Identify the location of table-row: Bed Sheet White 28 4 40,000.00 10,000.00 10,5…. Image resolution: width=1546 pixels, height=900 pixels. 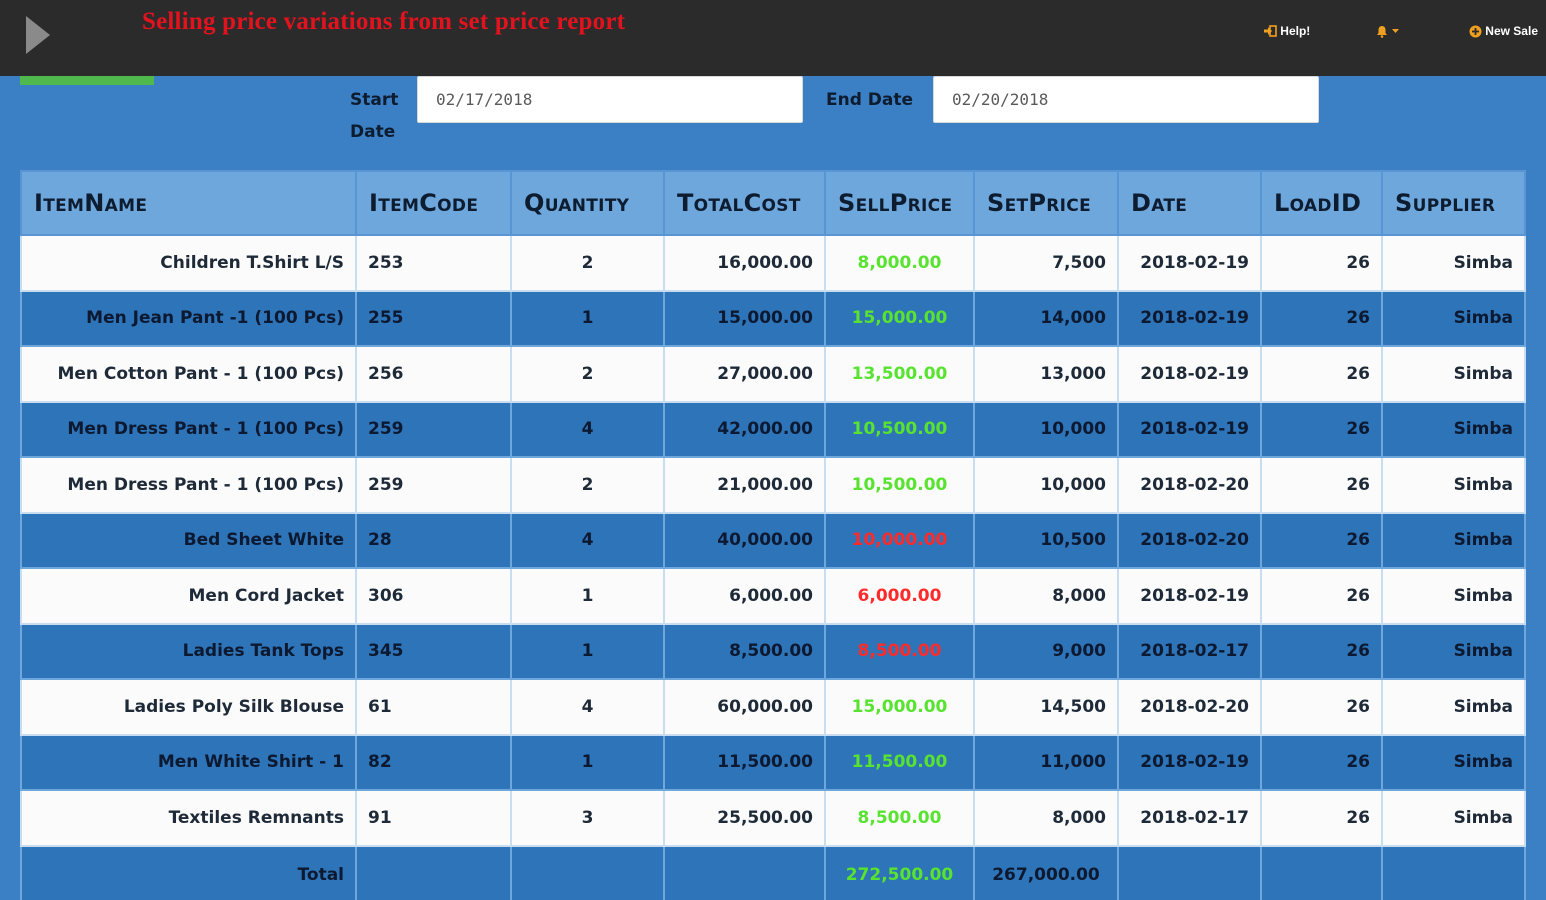
(773, 540).